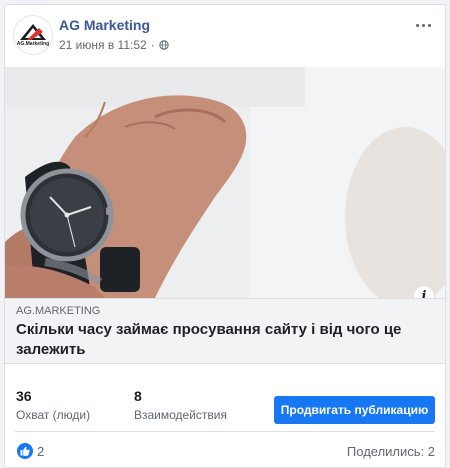 This screenshot has height=468, width=450. What do you see at coordinates (423, 25) in the screenshot?
I see `more-options-icon` at bounding box center [423, 25].